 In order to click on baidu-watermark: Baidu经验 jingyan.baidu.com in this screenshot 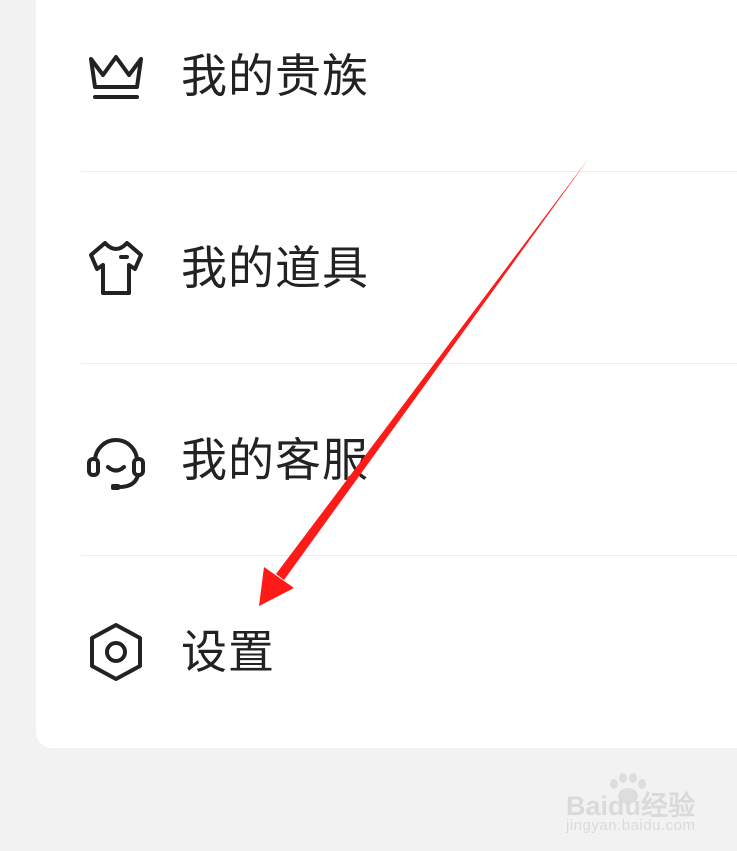, I will do `click(640, 805)`.